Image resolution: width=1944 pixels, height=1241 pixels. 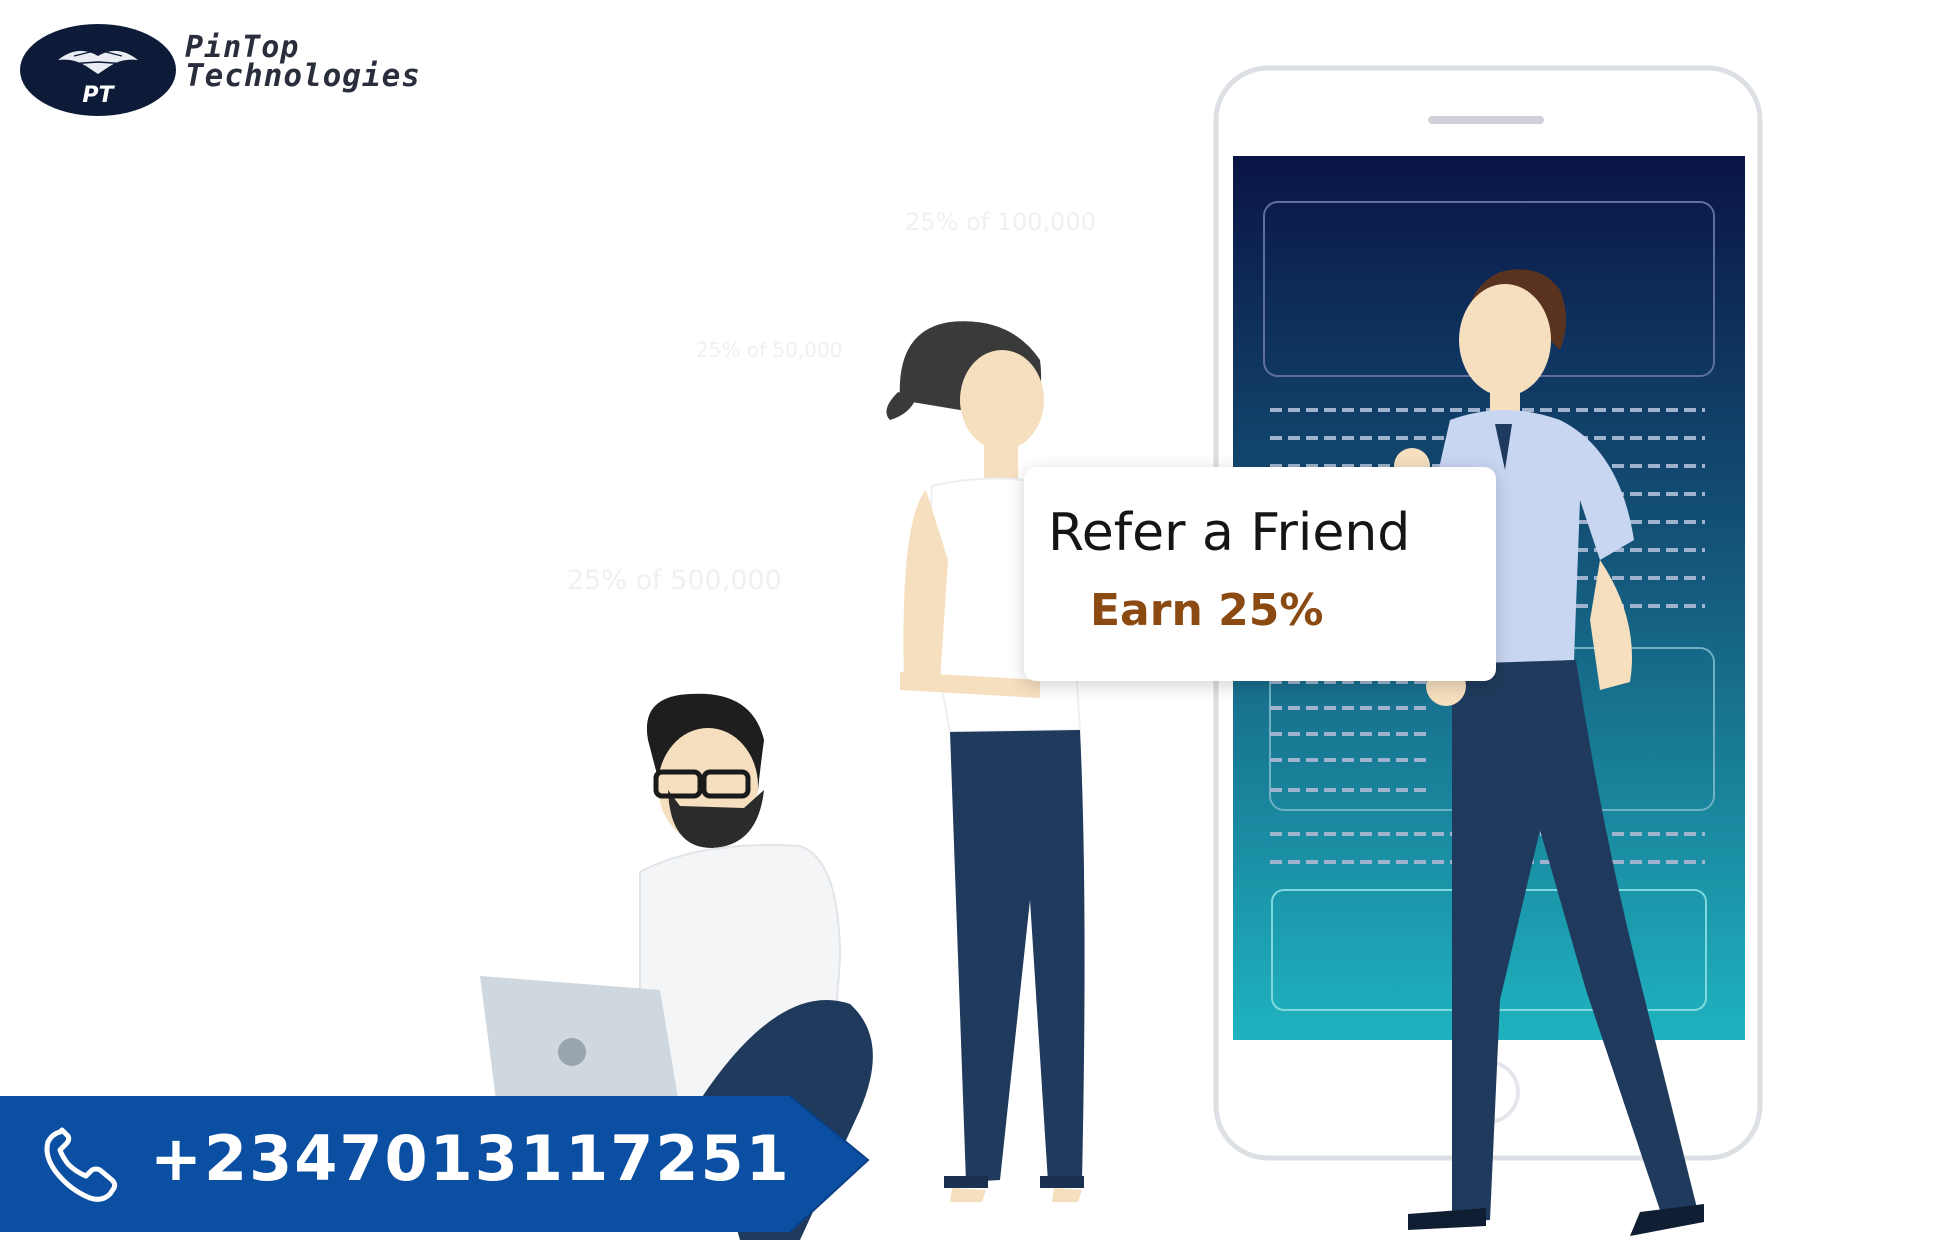 I want to click on phone-icon, so click(x=81, y=1164).